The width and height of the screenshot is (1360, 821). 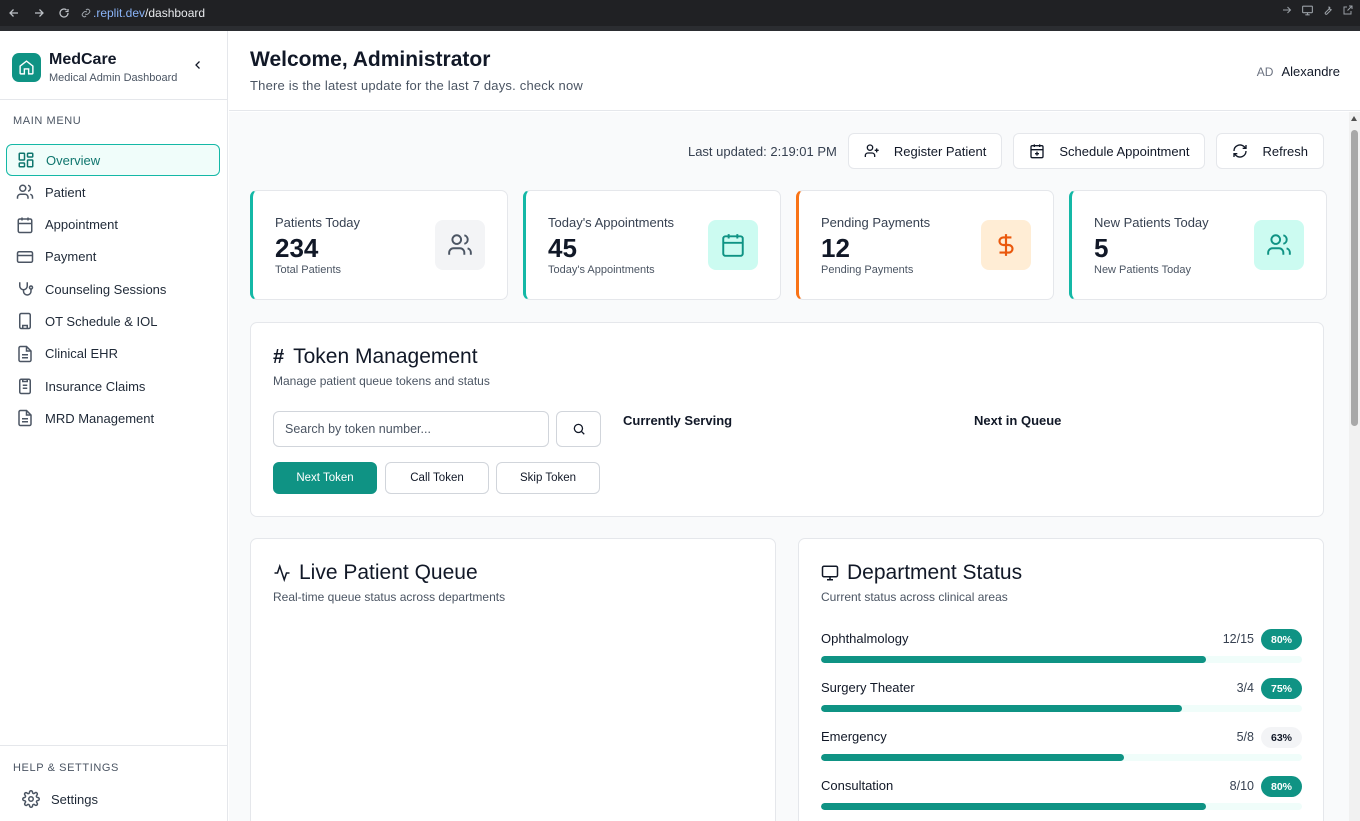 What do you see at coordinates (1238, 639) in the screenshot?
I see `department-count: 12/15` at bounding box center [1238, 639].